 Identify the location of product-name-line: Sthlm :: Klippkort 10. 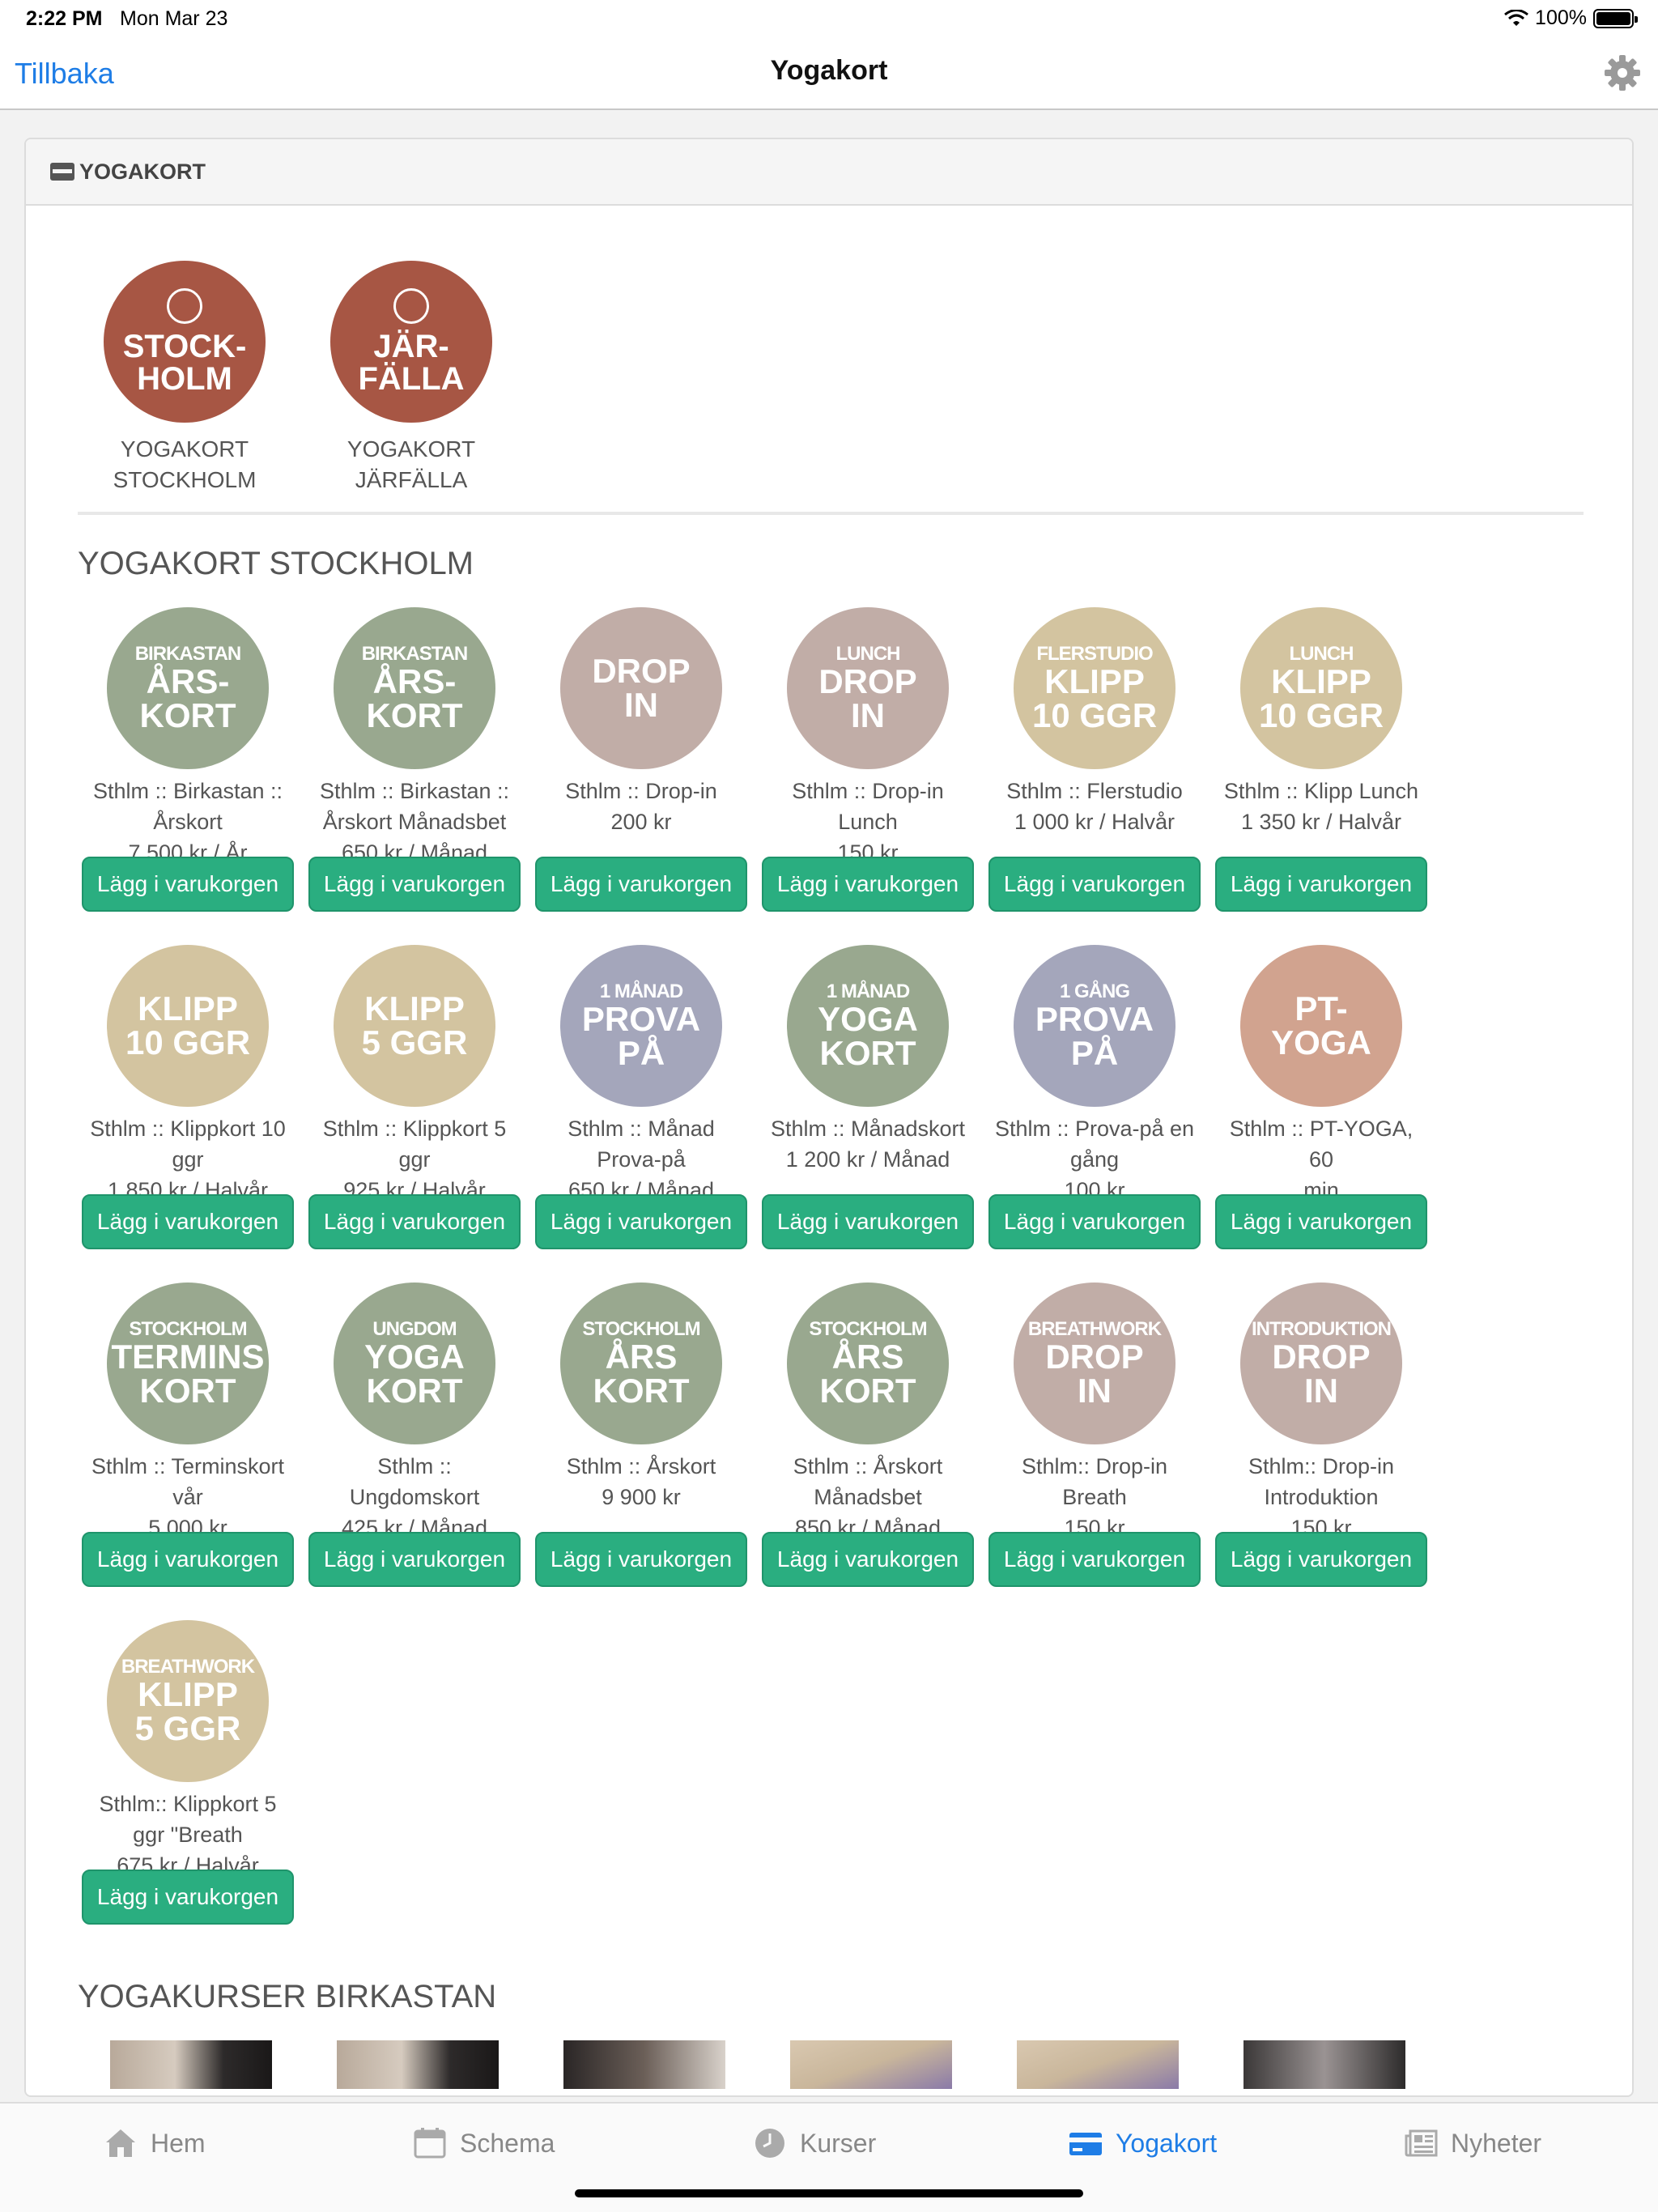
(188, 1129).